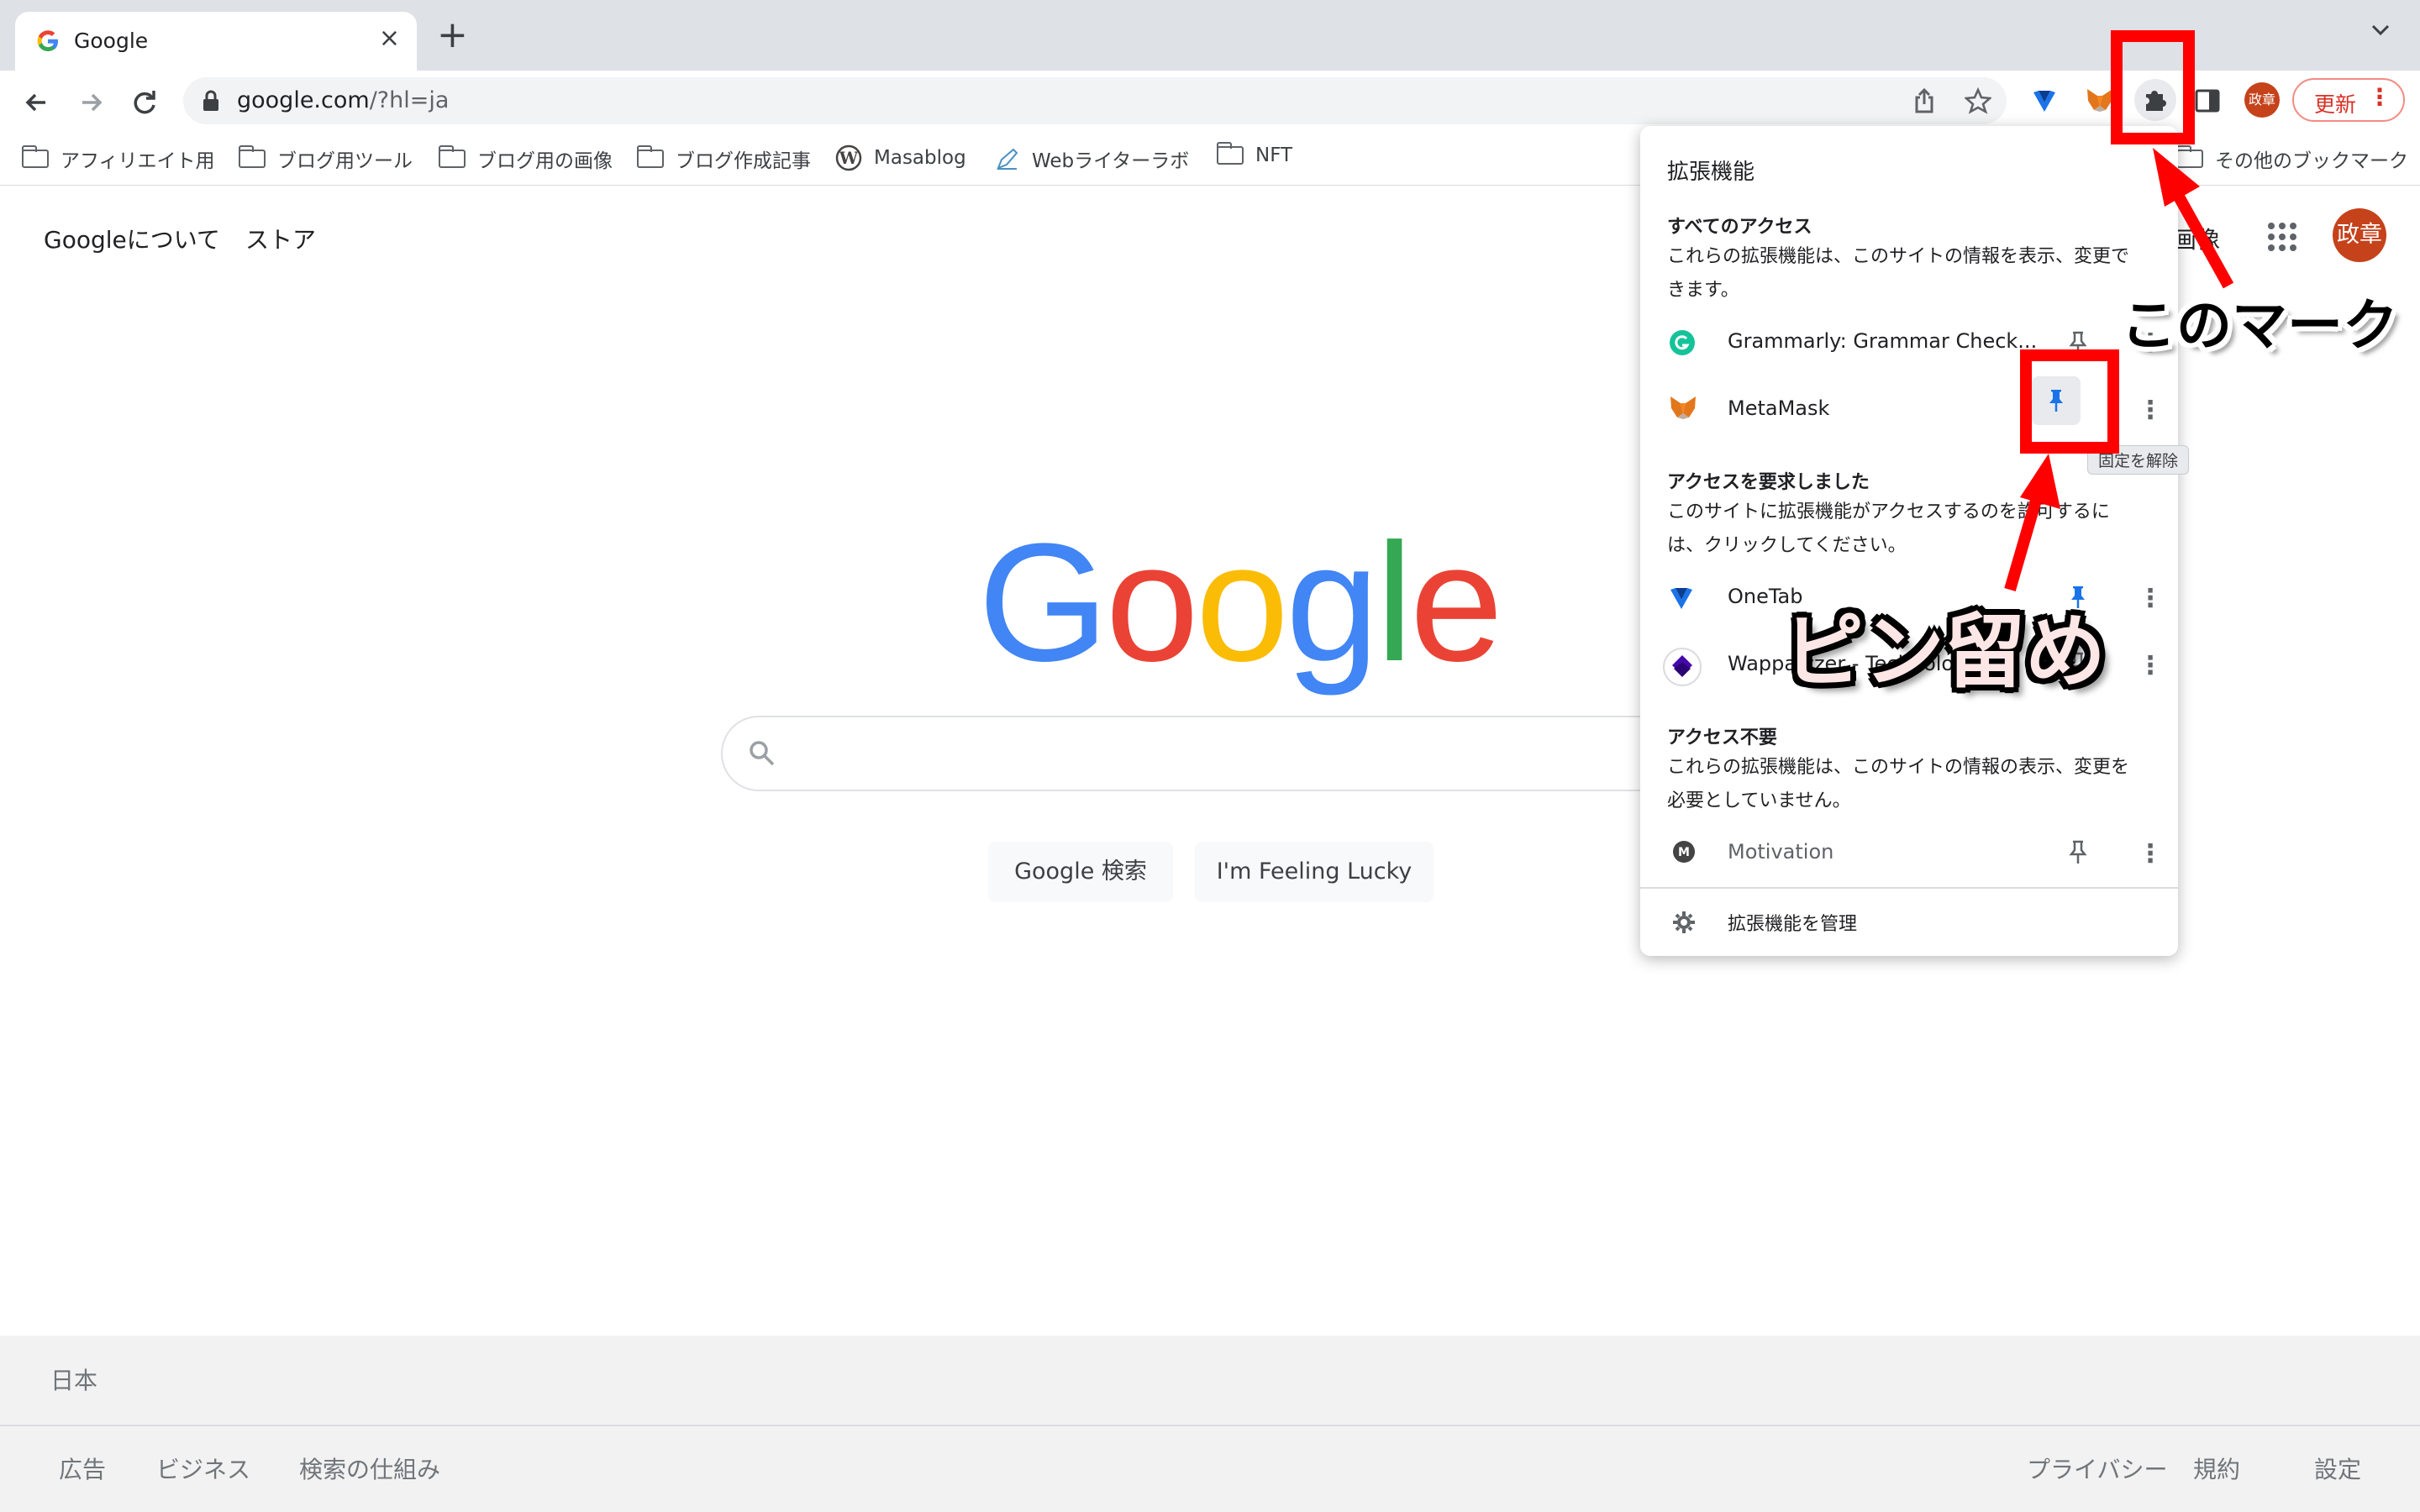 The height and width of the screenshot is (1512, 2420). I want to click on bookmark-item-0: アフィリエイト用, so click(118, 158).